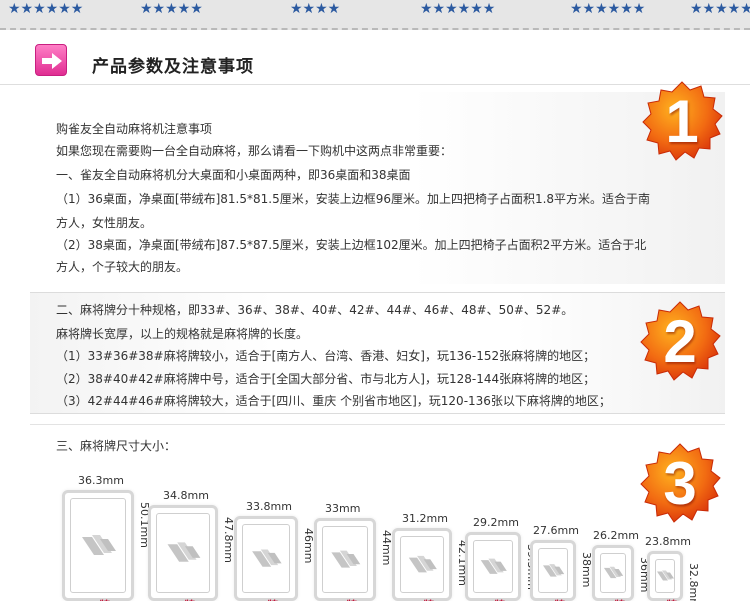  I want to click on notice-line: 一、雀友全自动麻将机分大桌面和小桌面两种，即36桌面和38桌面, so click(233, 175).